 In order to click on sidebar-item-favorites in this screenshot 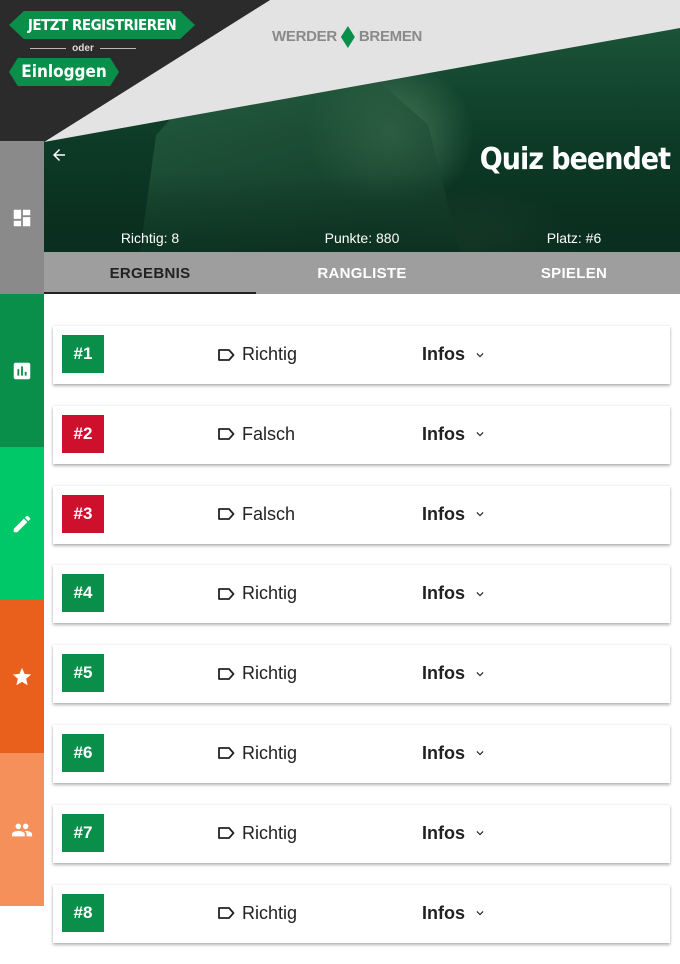, I will do `click(22, 676)`.